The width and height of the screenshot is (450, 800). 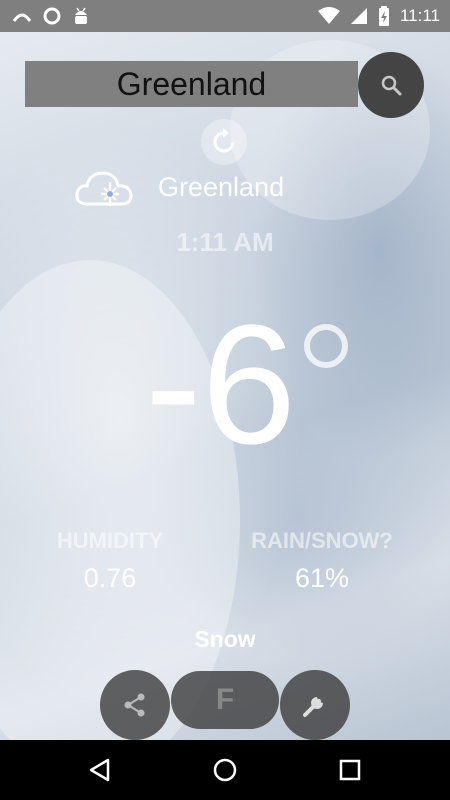 I want to click on signal-icon, so click(x=358, y=16).